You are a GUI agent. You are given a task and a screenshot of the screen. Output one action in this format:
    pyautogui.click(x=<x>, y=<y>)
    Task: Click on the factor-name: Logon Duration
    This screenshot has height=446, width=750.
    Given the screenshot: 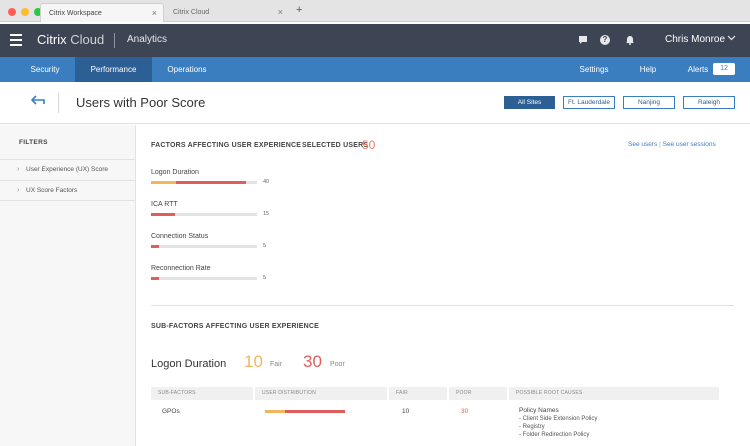 What is the action you would take?
    pyautogui.click(x=175, y=172)
    